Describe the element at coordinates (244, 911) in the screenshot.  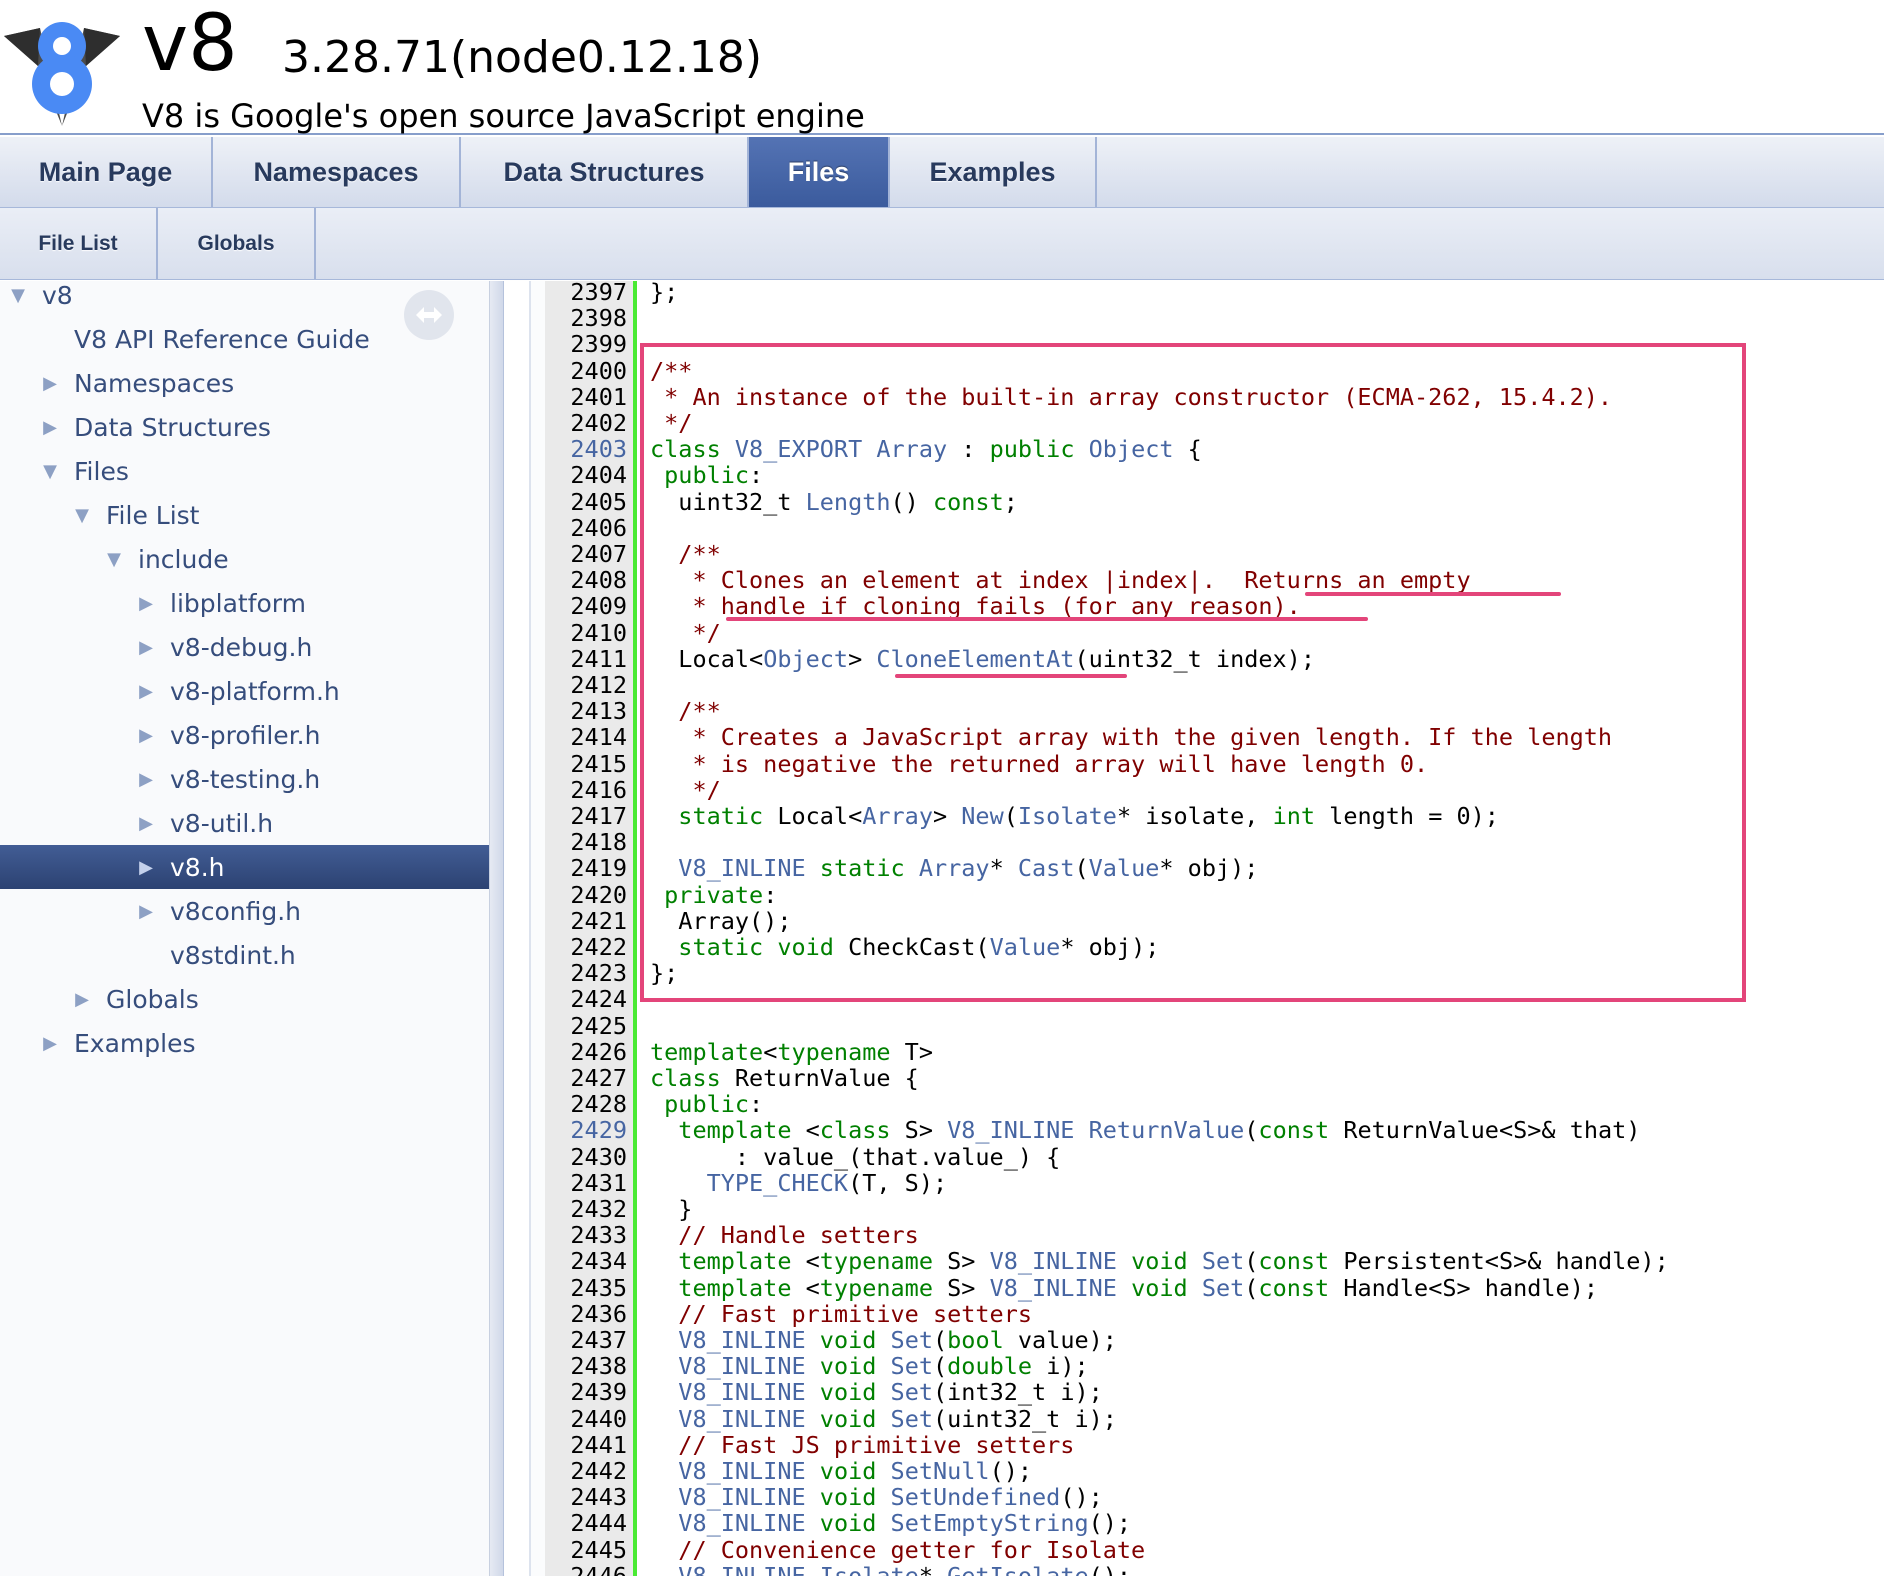
I see `sidebar-item: ▶ v8config.h` at that location.